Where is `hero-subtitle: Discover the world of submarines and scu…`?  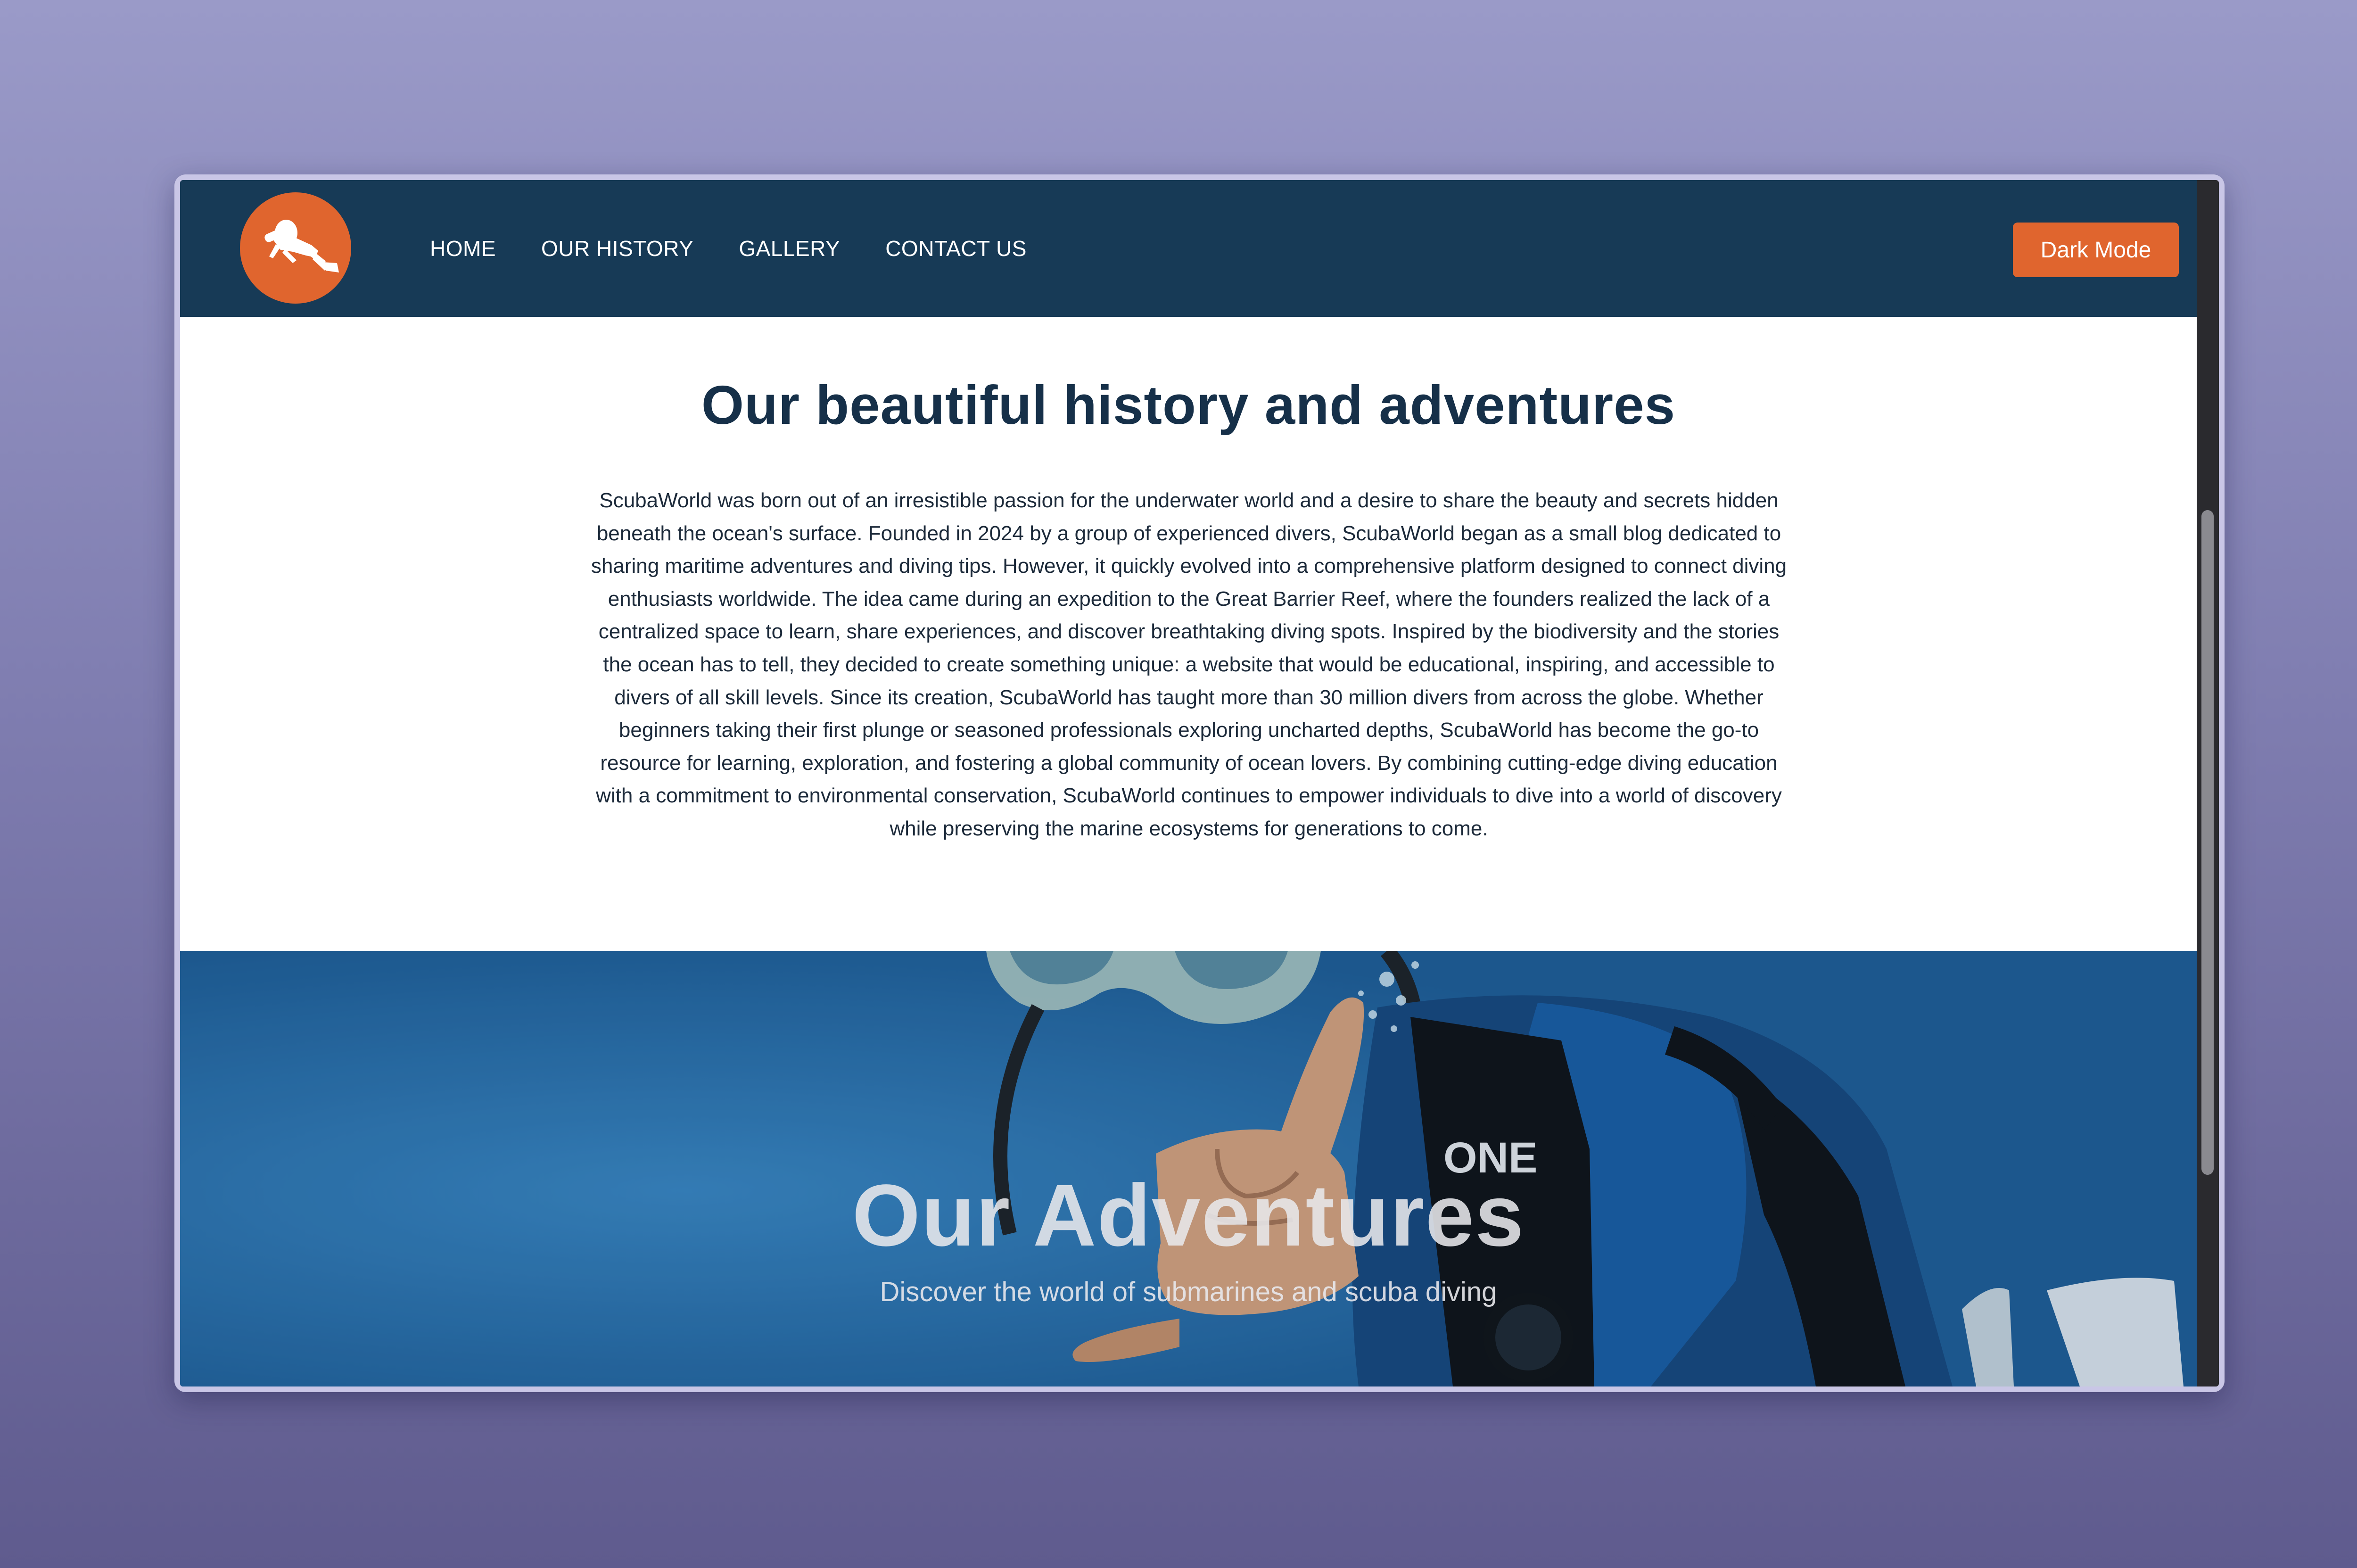
hero-subtitle: Discover the world of submarines and scu… is located at coordinates (1188, 1292).